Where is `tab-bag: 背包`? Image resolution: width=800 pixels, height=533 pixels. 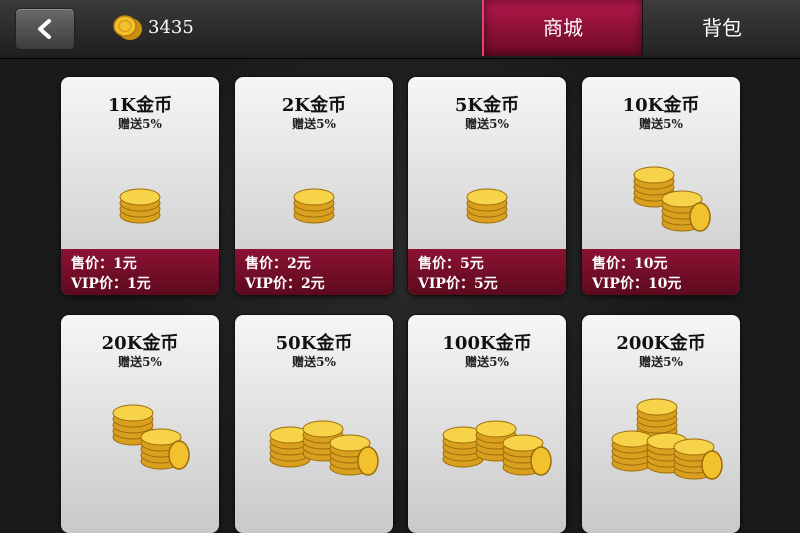
tab-bag: 背包 is located at coordinates (721, 28).